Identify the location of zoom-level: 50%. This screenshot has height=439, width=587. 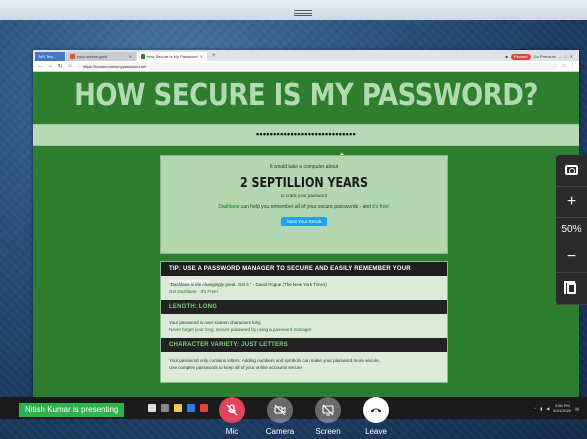
(571, 230).